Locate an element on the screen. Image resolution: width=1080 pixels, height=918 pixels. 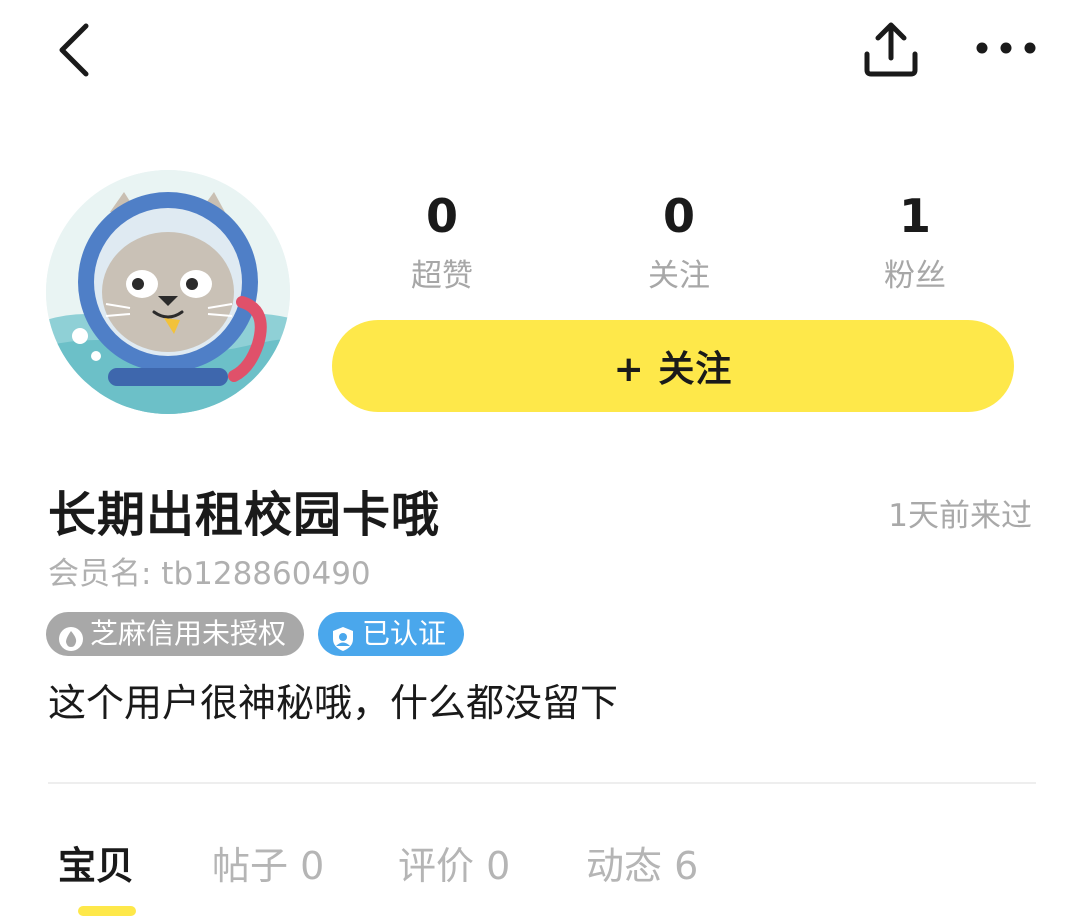
stat-following-label: 关注 is located at coordinates (679, 276).